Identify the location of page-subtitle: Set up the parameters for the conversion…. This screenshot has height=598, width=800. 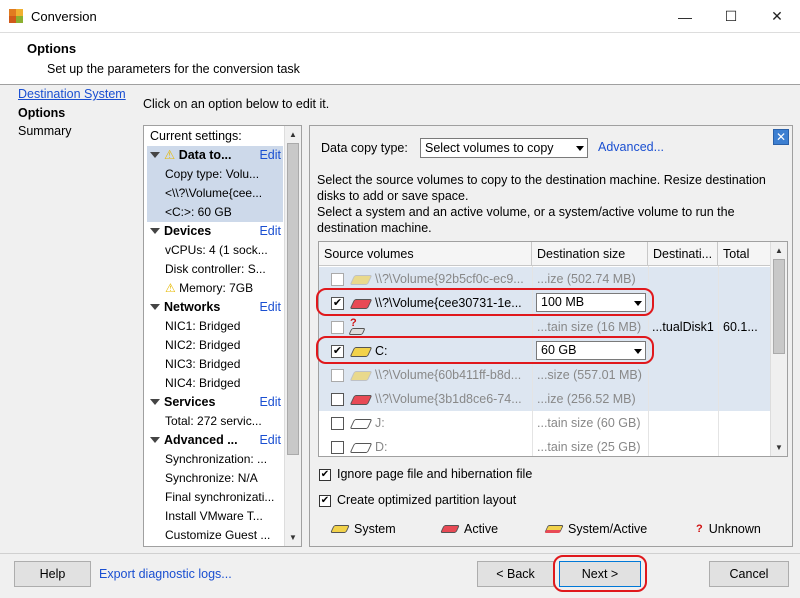
(173, 69).